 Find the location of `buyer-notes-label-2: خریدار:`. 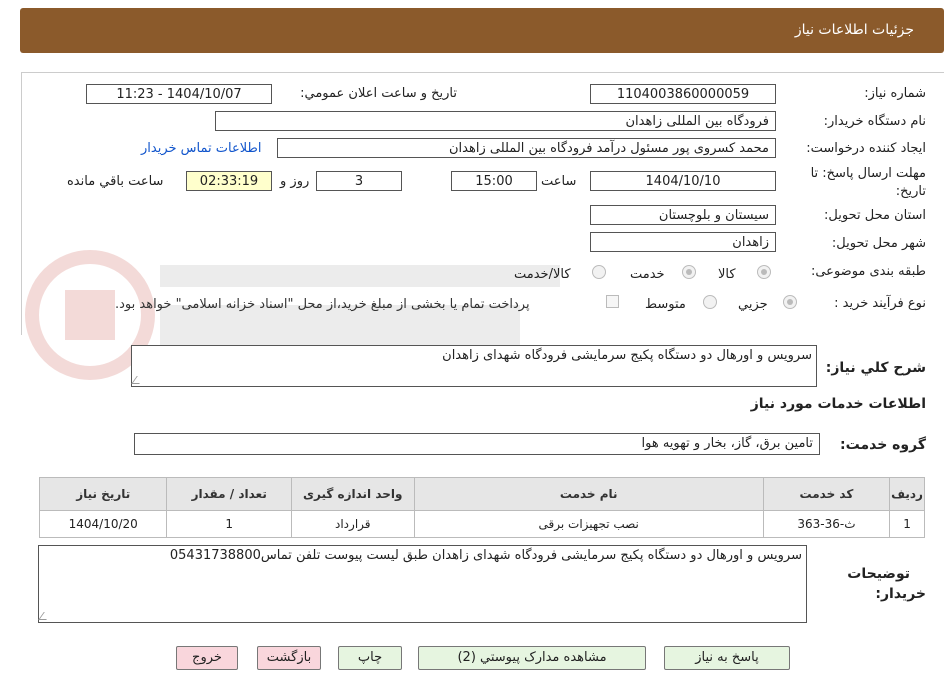

buyer-notes-label-2: خریدار: is located at coordinates (900, 594).